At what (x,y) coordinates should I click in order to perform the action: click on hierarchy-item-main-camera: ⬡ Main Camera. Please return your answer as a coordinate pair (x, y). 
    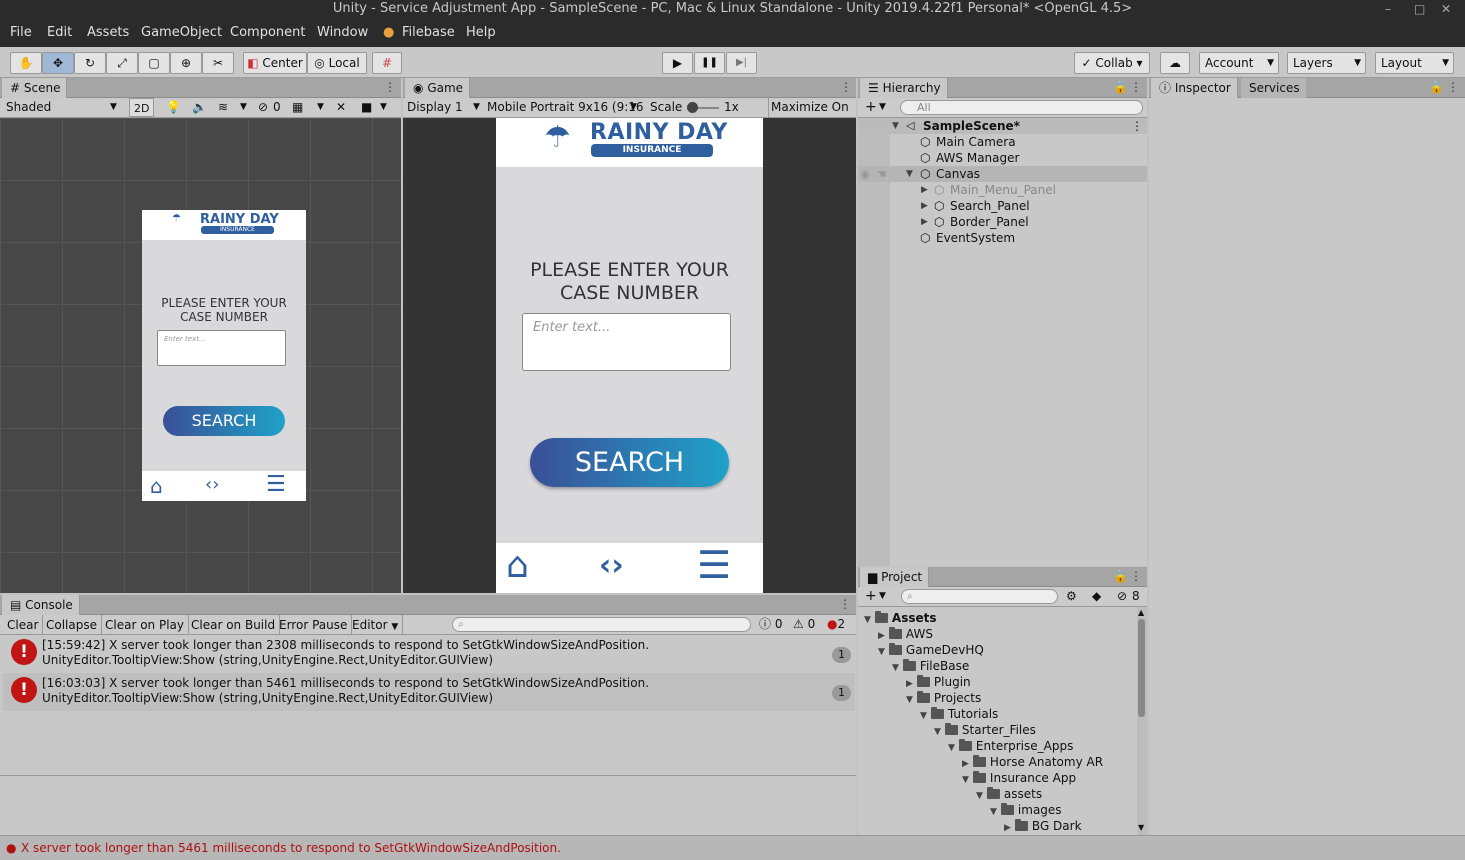
    Looking at the image, I should click on (1002, 142).